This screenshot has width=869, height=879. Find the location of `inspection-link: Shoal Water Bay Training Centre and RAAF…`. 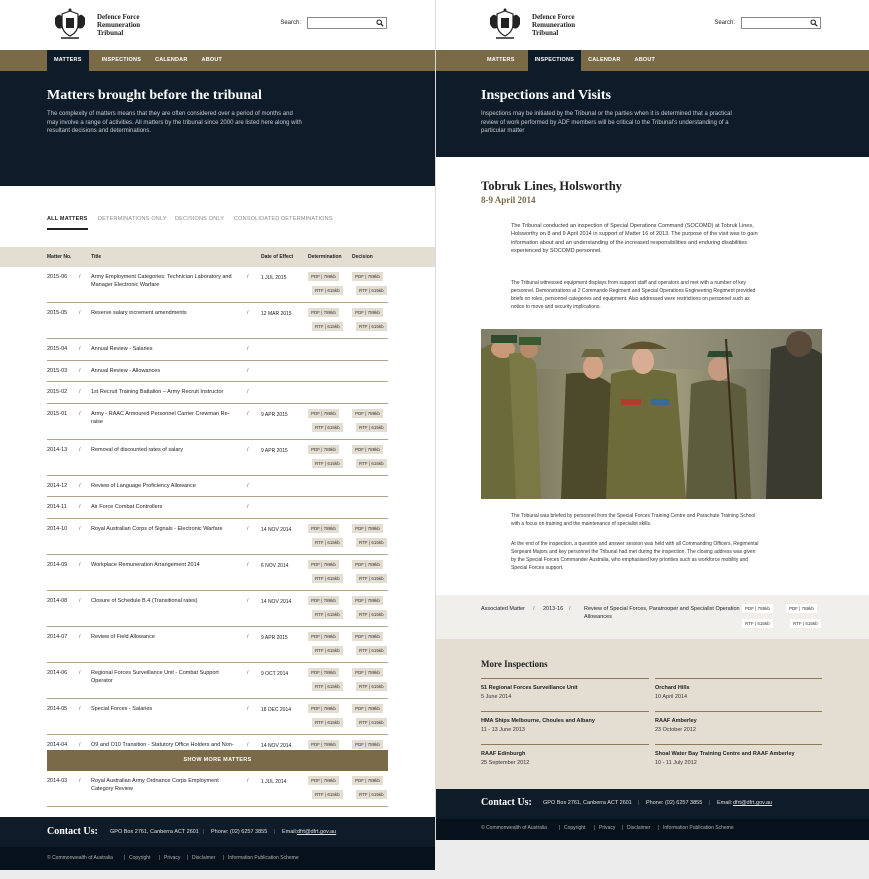

inspection-link: Shoal Water Bay Training Centre and RAAF… is located at coordinates (738, 755).